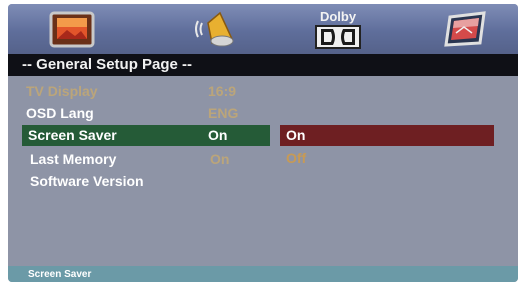 The height and width of the screenshot is (284, 523). I want to click on tab-dolby-setup: Dolby, so click(338, 29).